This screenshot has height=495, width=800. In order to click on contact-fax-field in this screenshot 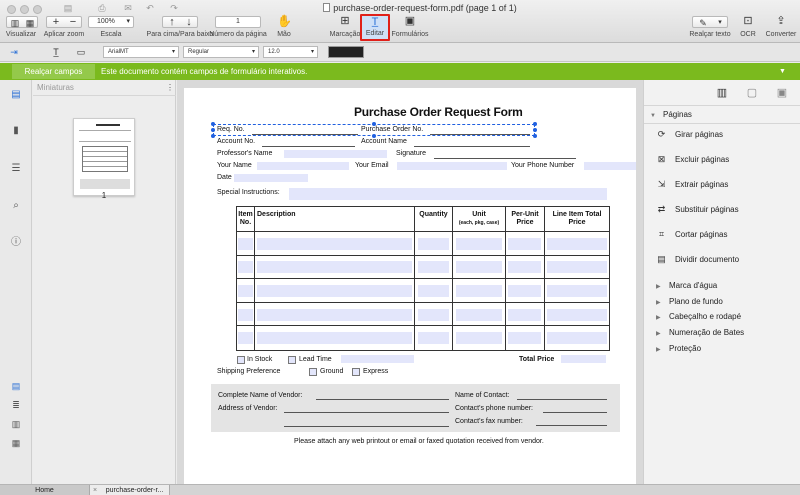, I will do `click(571, 425)`.